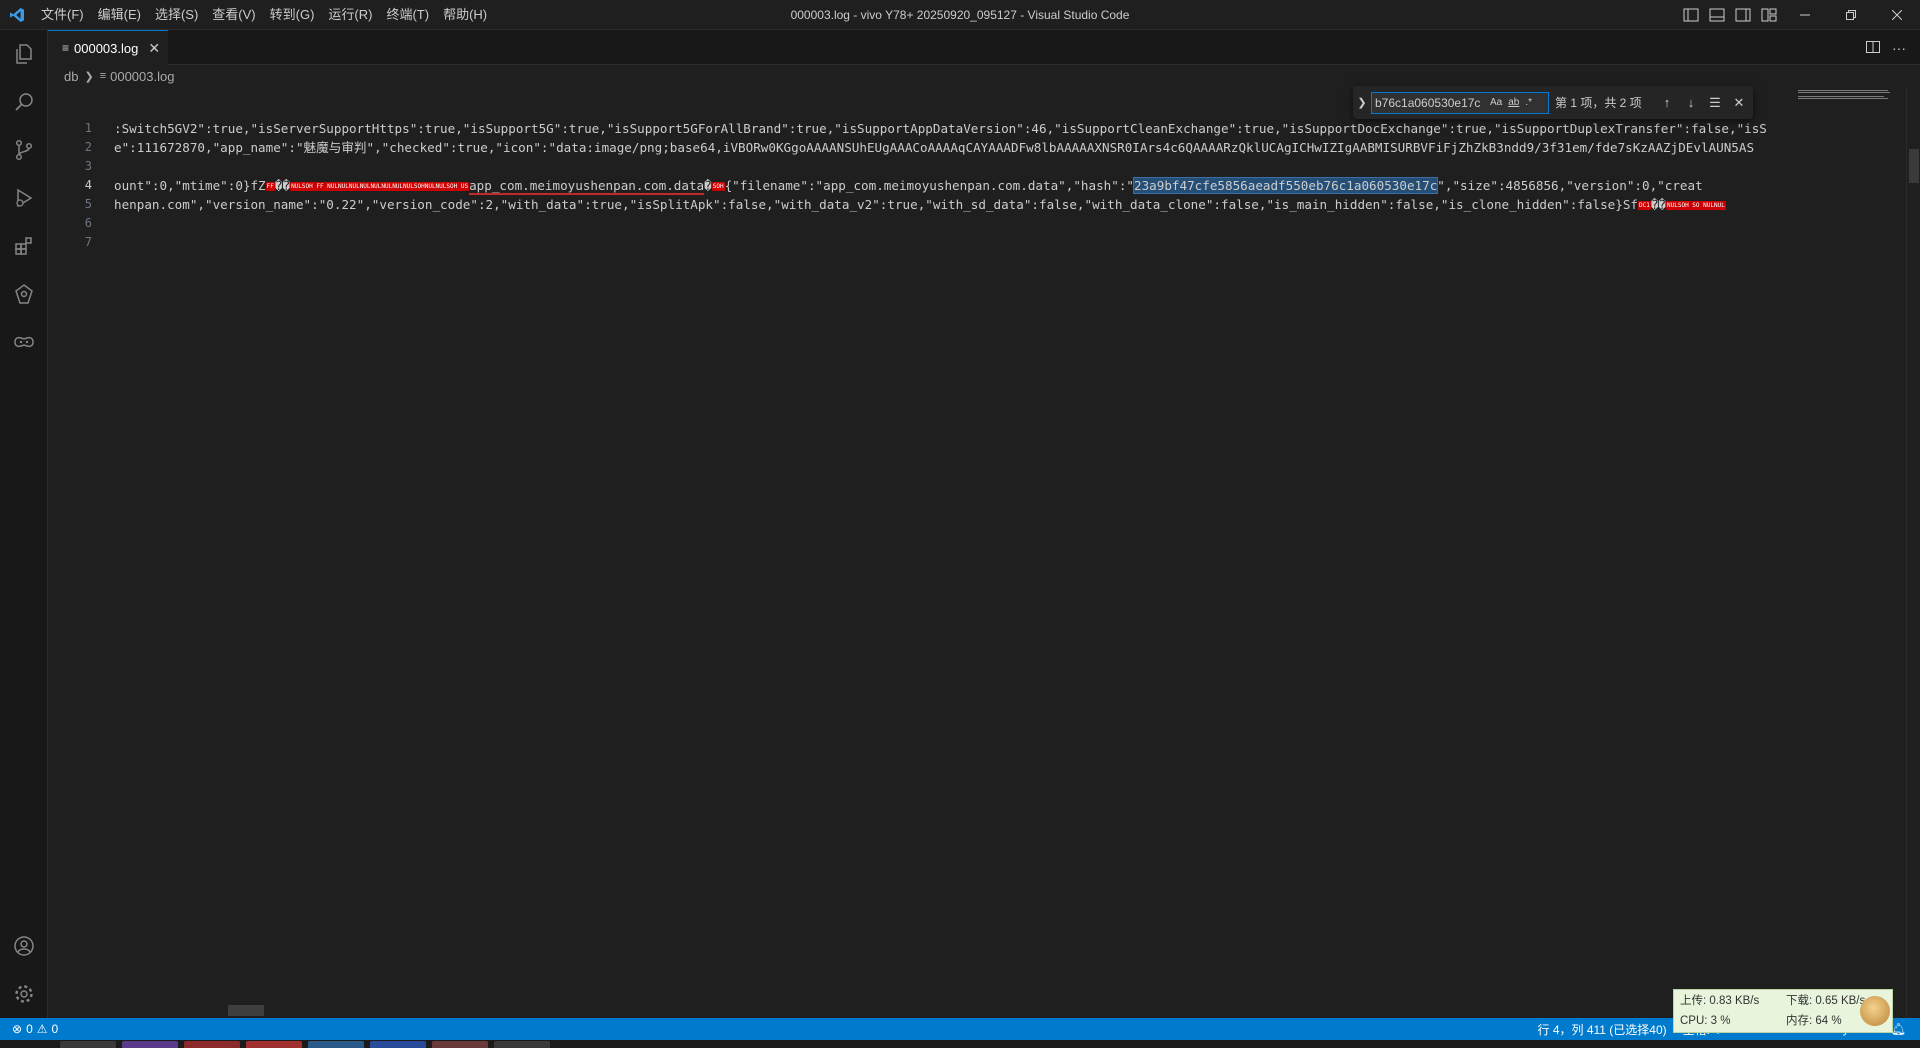 The image size is (1920, 1048). What do you see at coordinates (62, 15) in the screenshot?
I see `menu-file: 文件(F)` at bounding box center [62, 15].